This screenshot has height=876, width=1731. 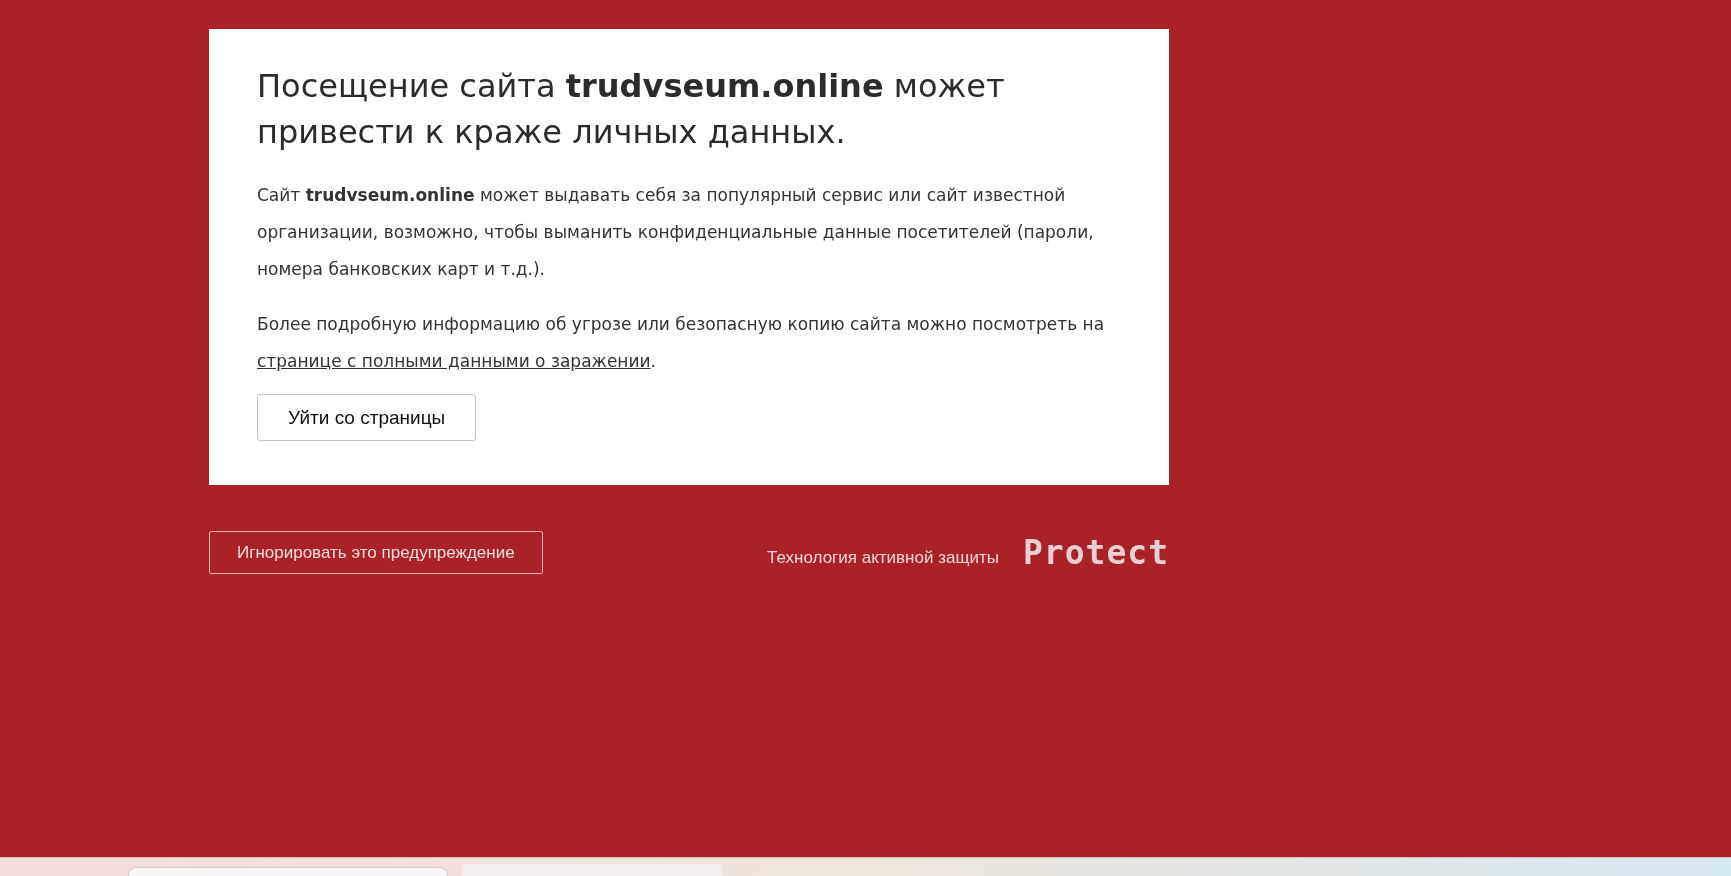 I want to click on protect-logo: Protect, so click(x=1095, y=552).